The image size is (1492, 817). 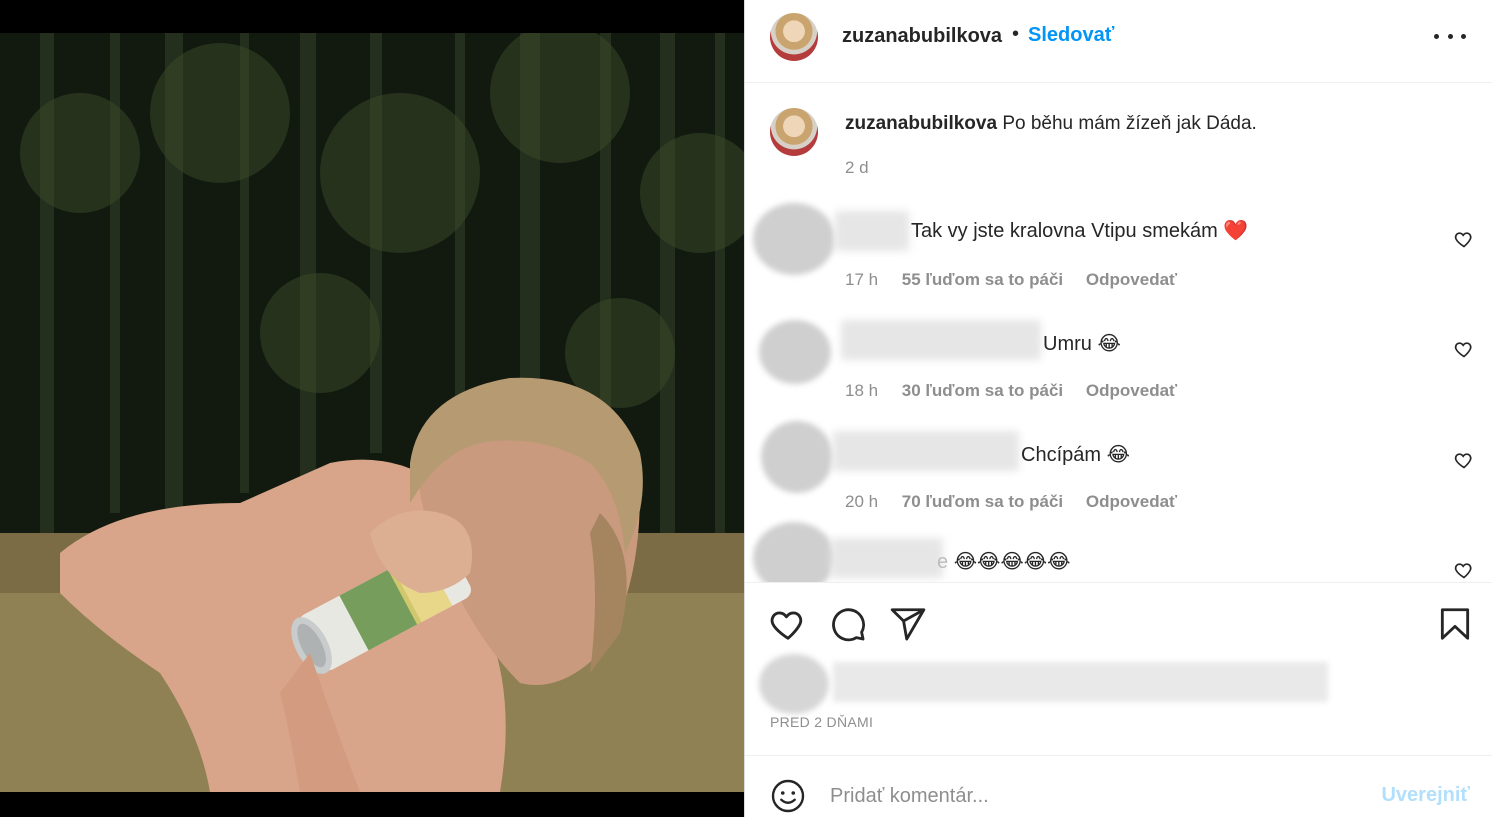 I want to click on comment-input, so click(x=1090, y=796).